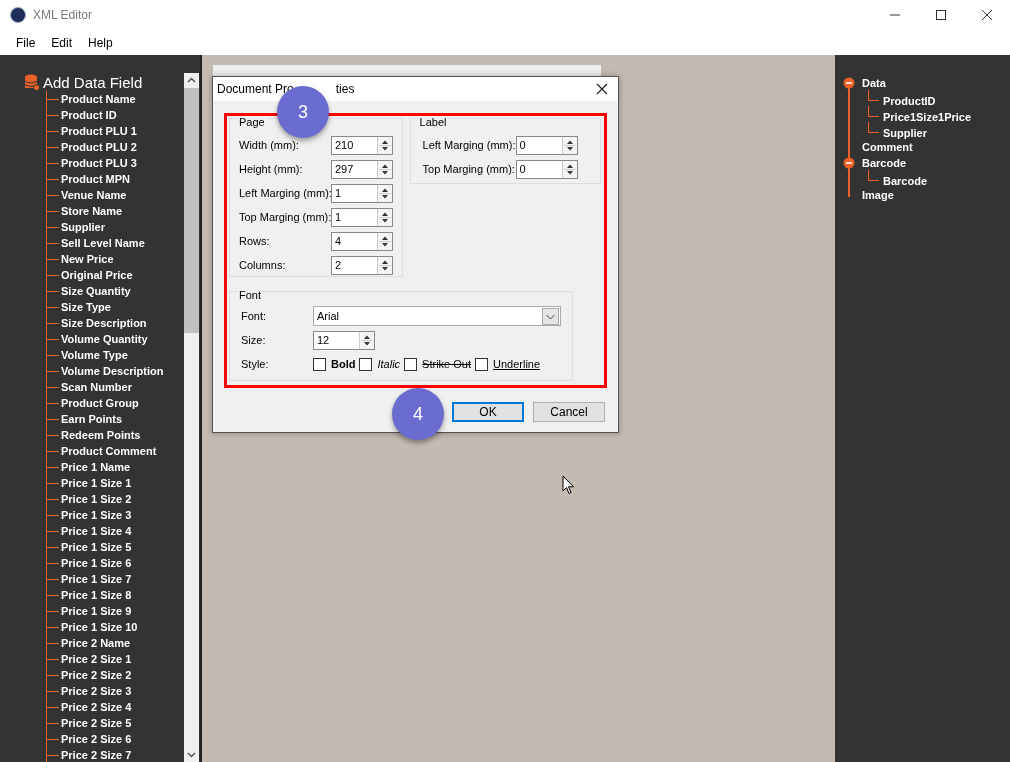  Describe the element at coordinates (191, 210) in the screenshot. I see `scroll-thumb` at that location.